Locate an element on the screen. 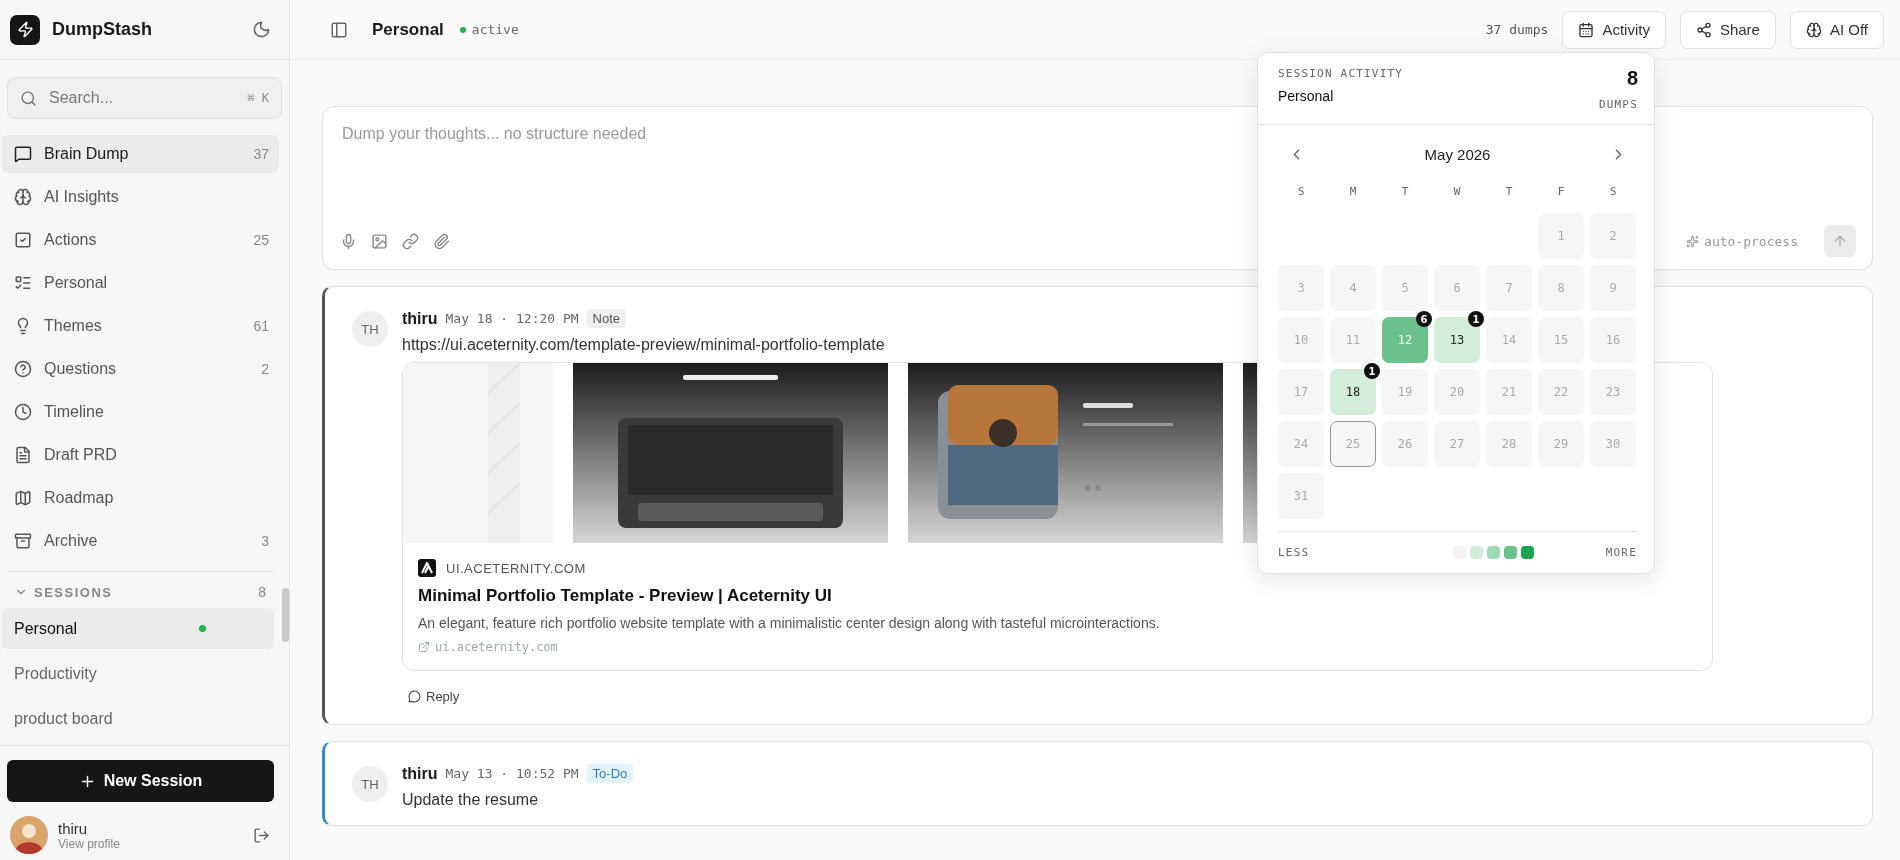  calendar-day: 20 is located at coordinates (1457, 392).